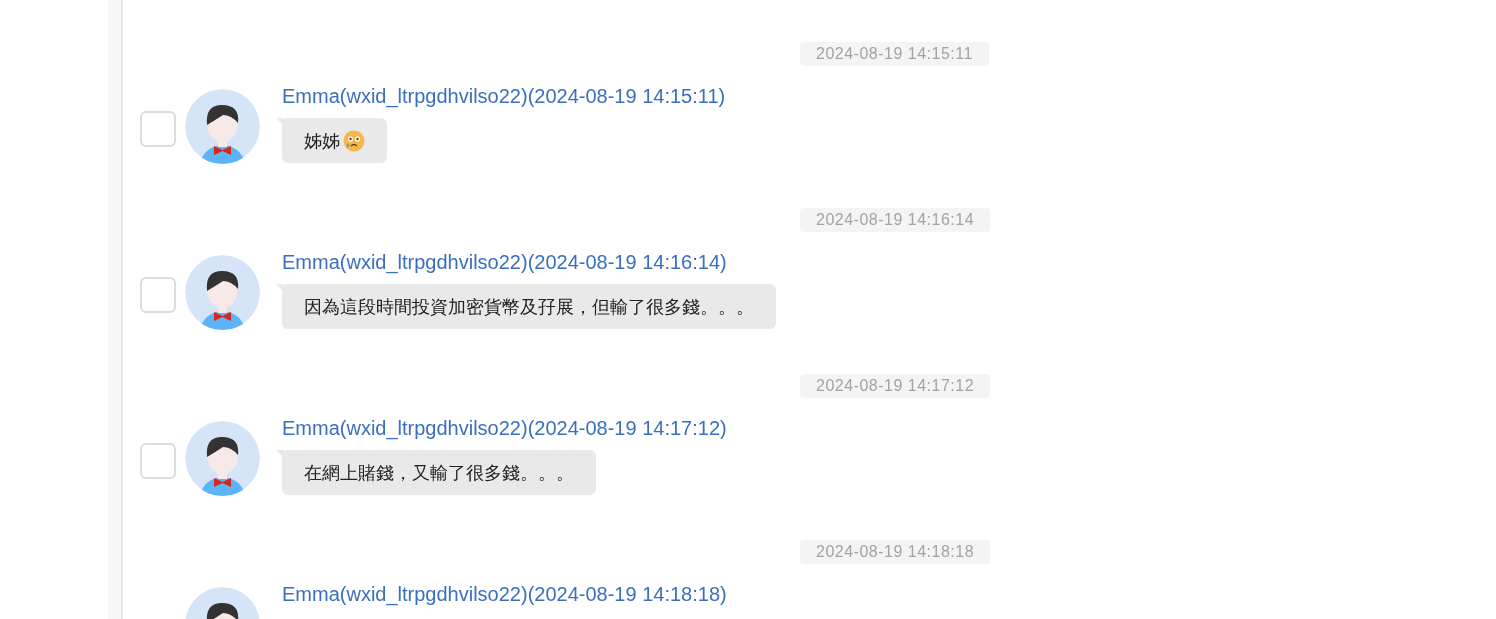 Image resolution: width=1496 pixels, height=619 pixels. Describe the element at coordinates (439, 473) in the screenshot. I see `message-text: 在網上賭錢，又輸了很多錢。。。` at that location.